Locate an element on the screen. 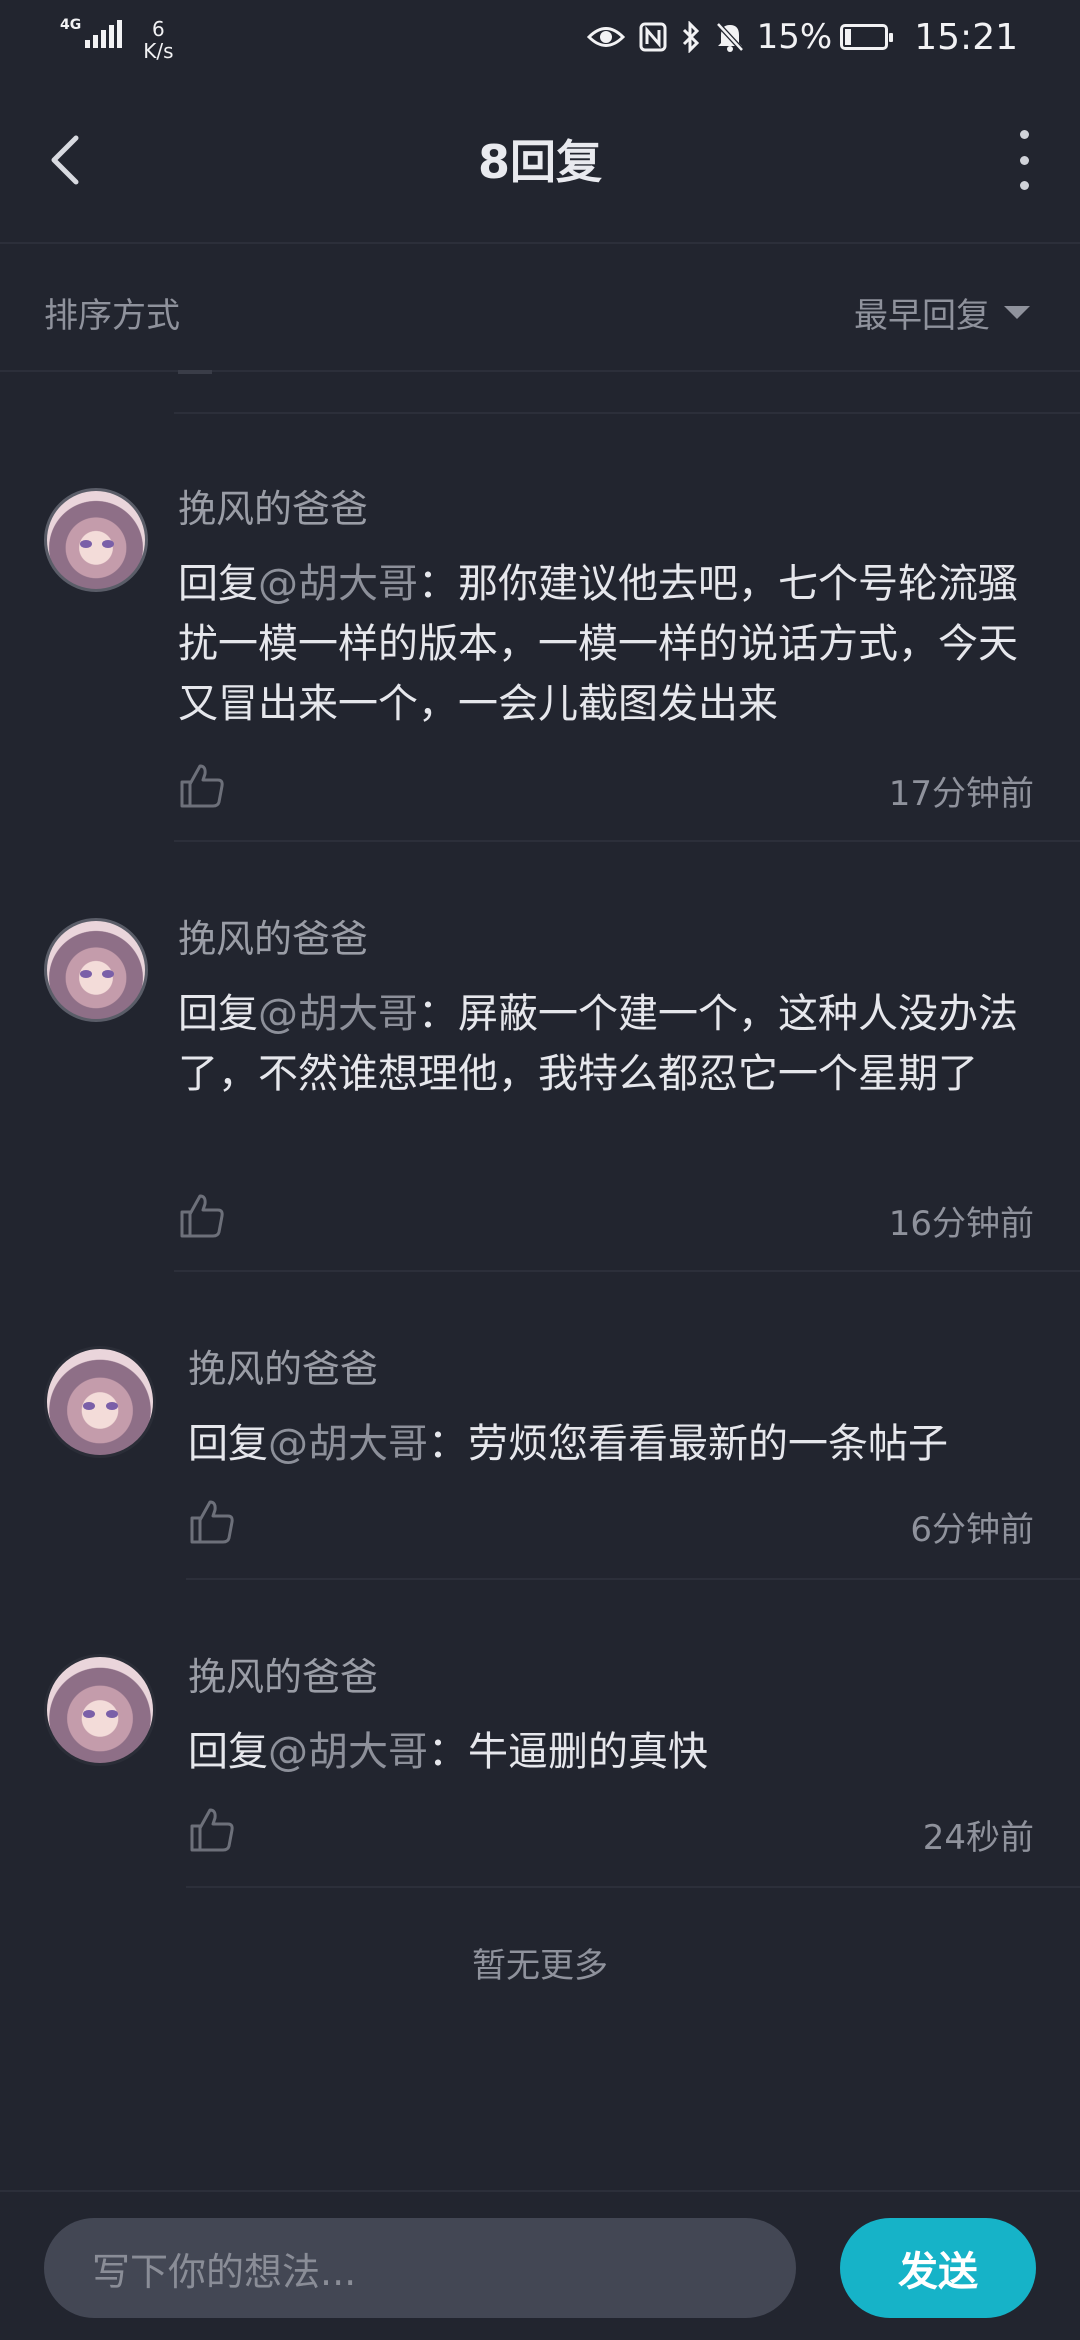 This screenshot has width=1080, height=2340. page-title: 8回复 is located at coordinates (539, 162).